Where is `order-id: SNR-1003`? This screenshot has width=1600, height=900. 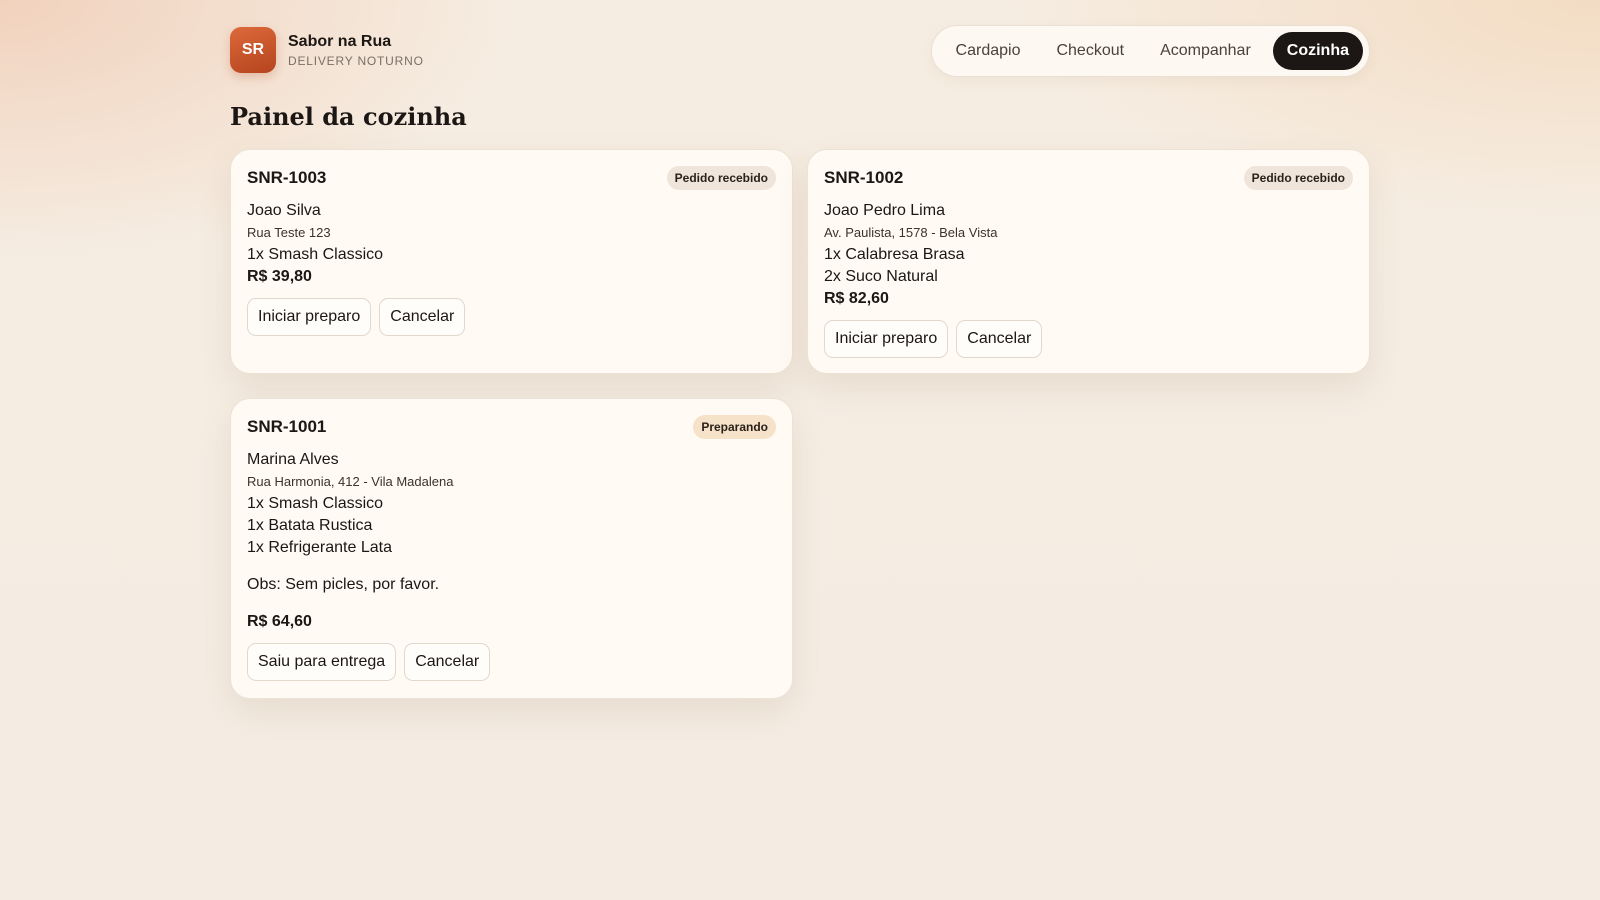
order-id: SNR-1003 is located at coordinates (287, 177).